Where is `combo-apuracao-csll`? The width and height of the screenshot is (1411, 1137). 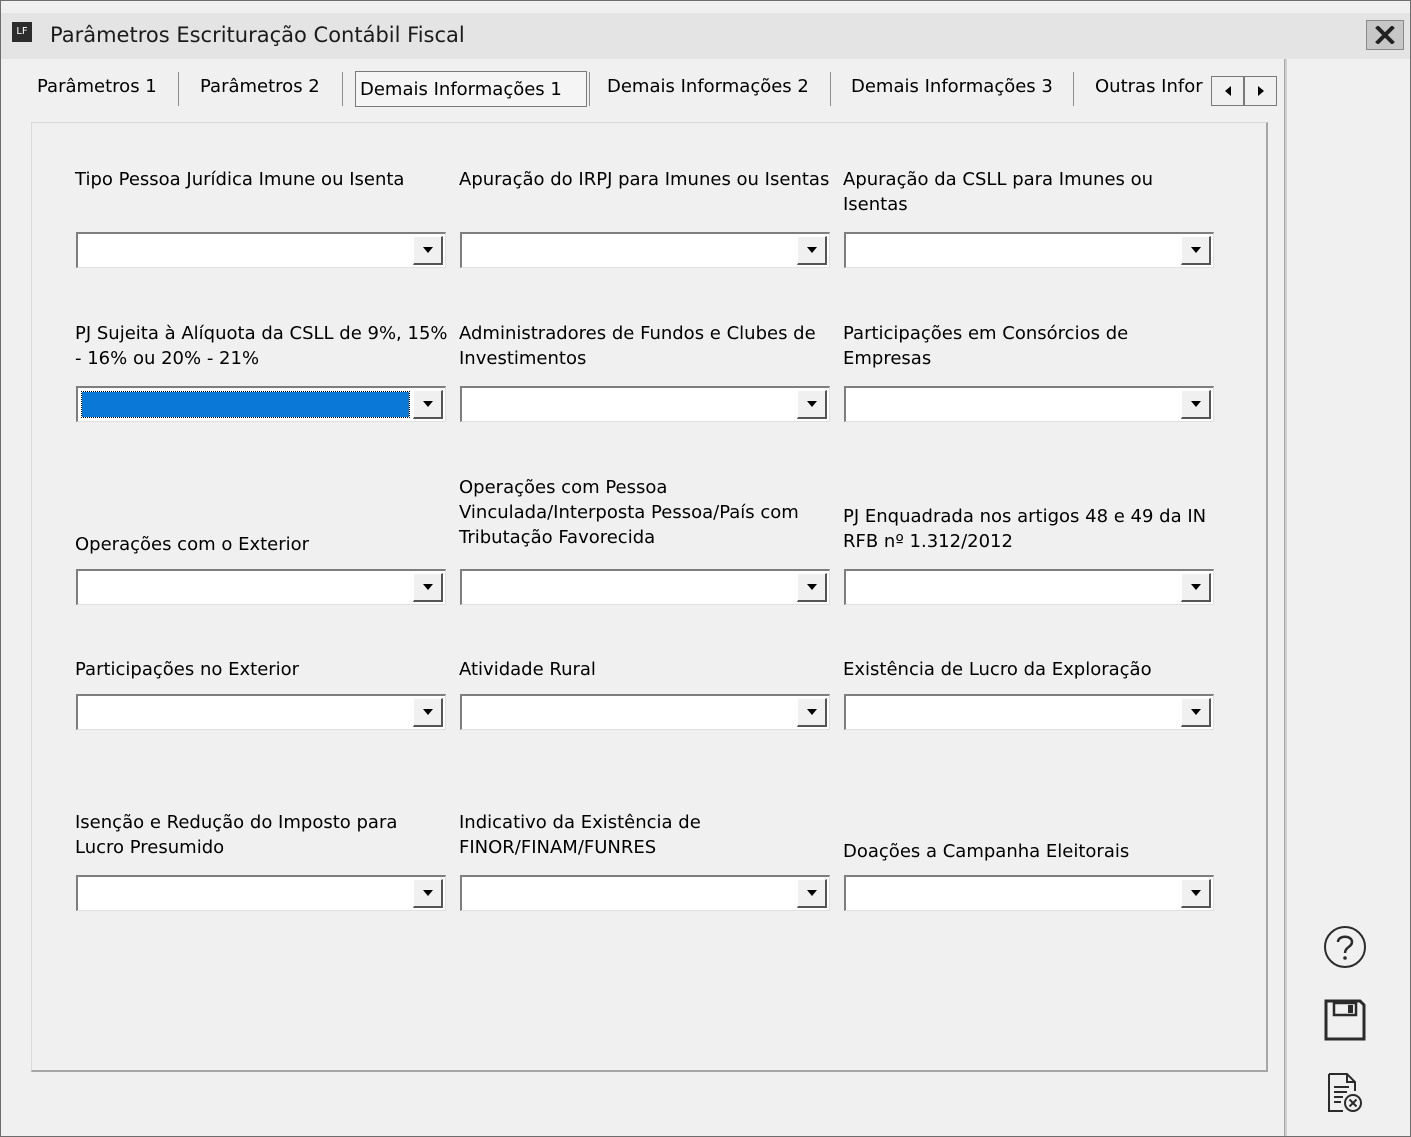 combo-apuracao-csll is located at coordinates (1029, 250).